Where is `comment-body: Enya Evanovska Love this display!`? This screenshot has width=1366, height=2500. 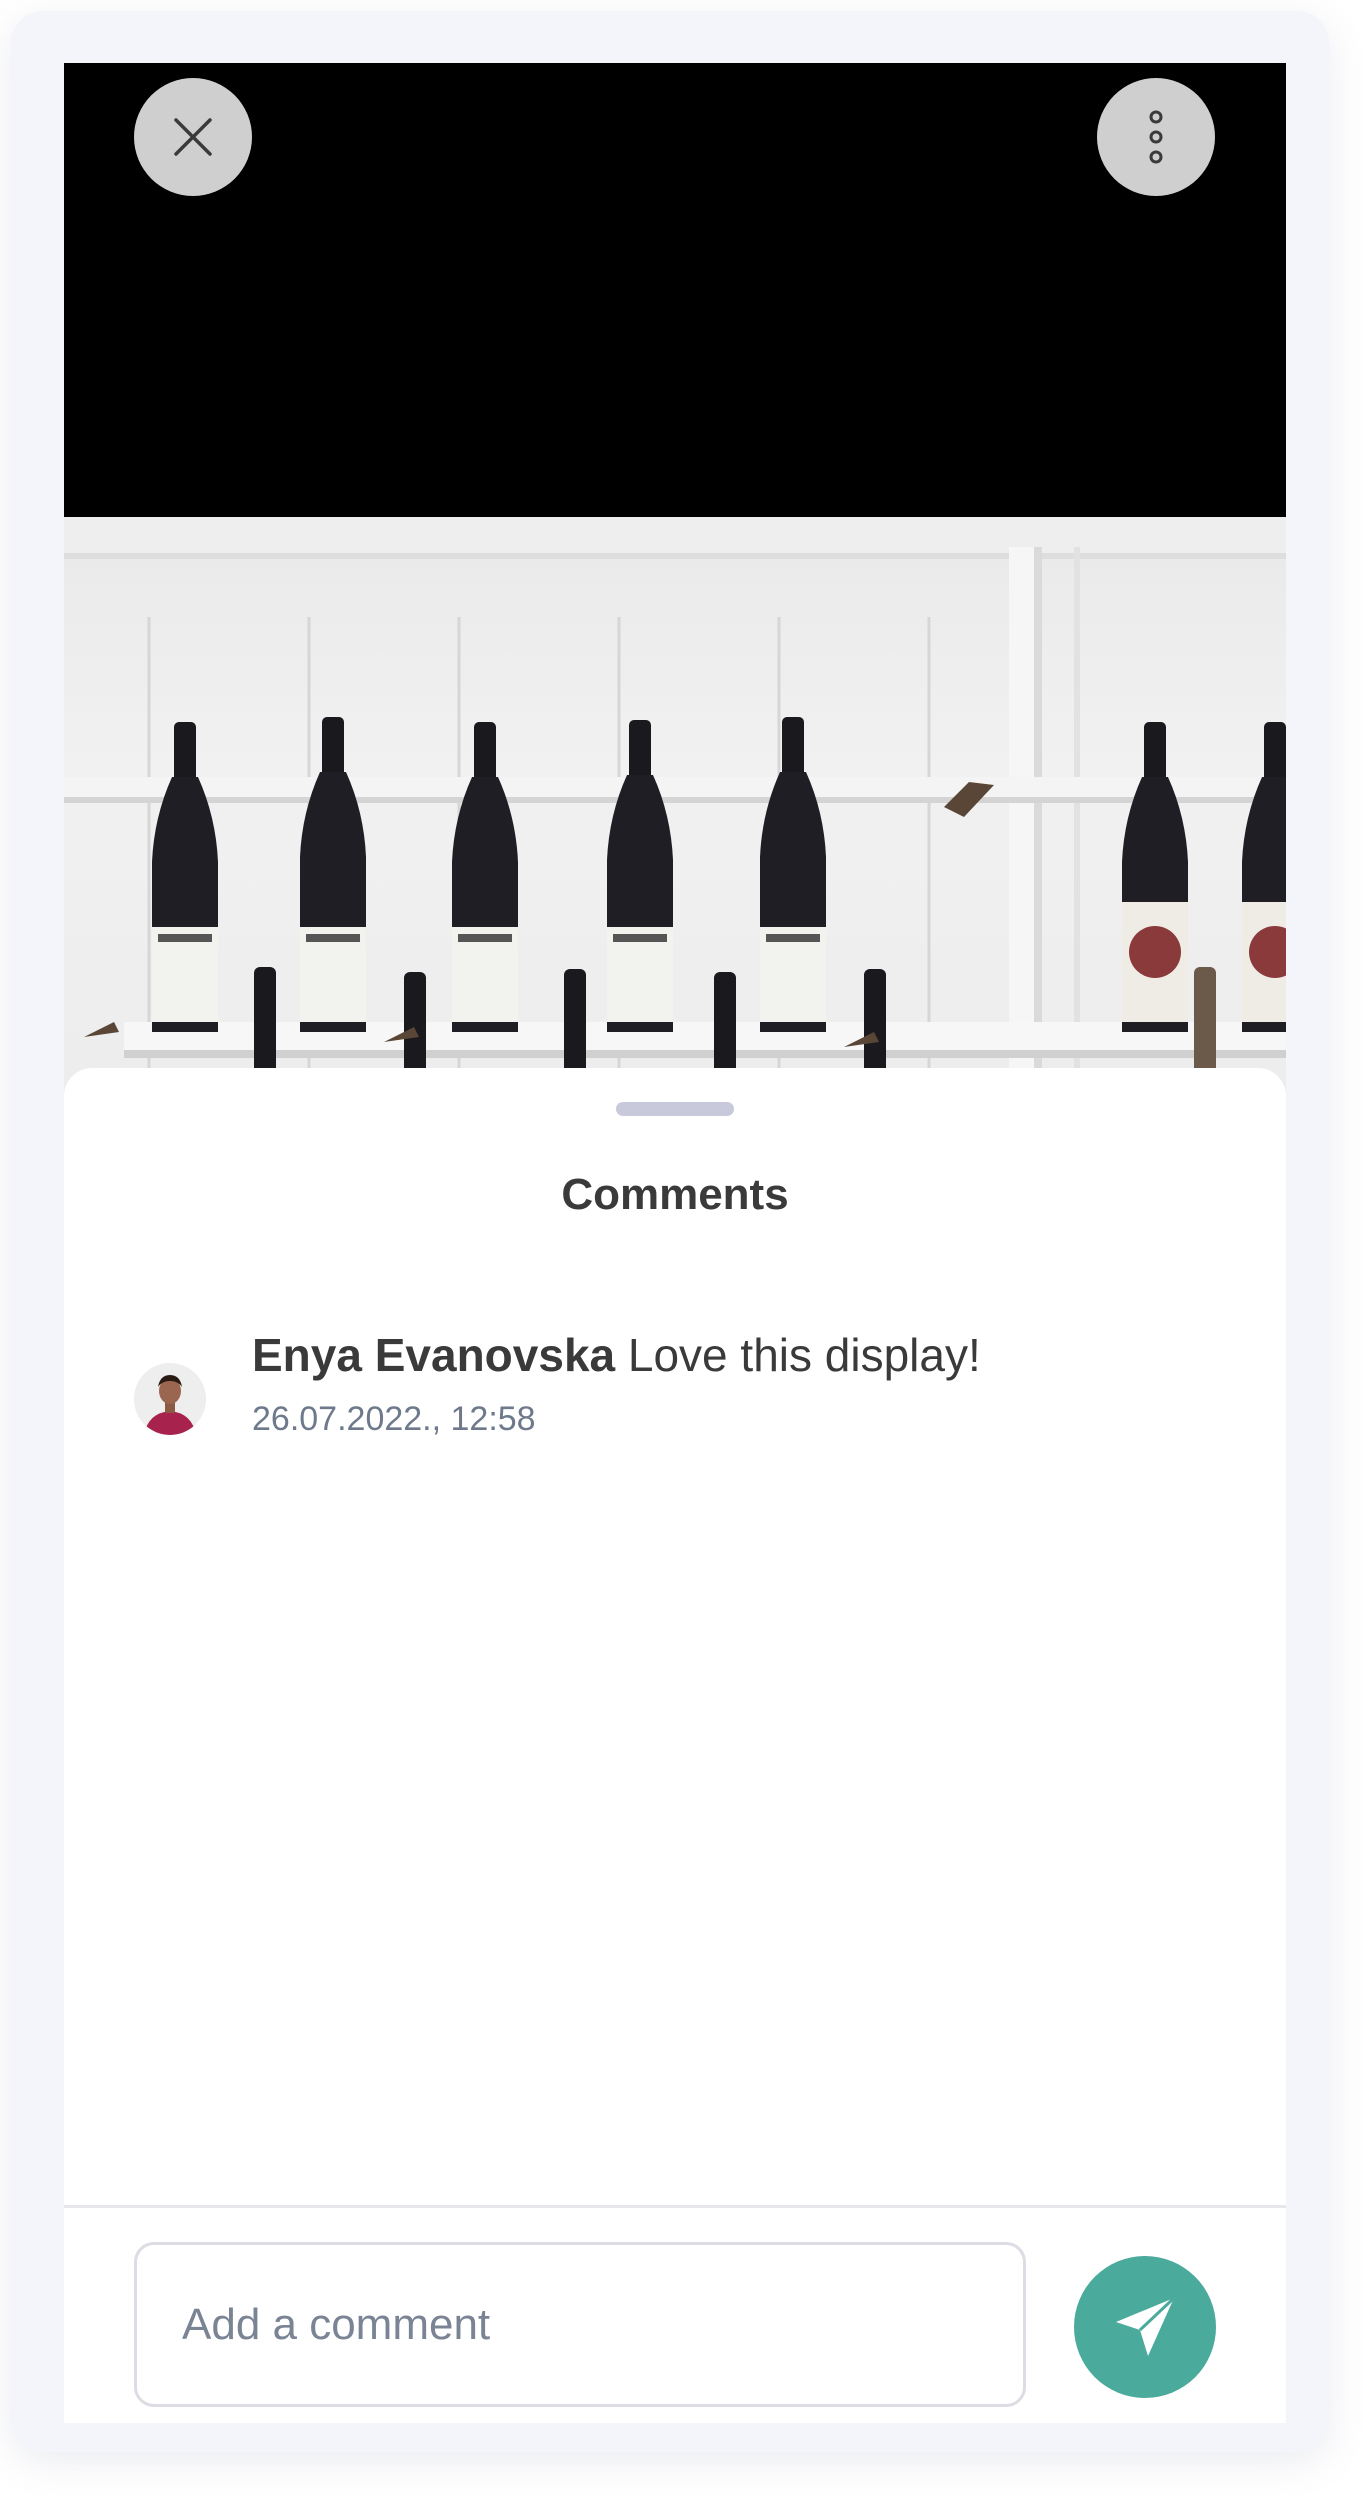
comment-body: Enya Evanovska Love this display! is located at coordinates (616, 1355).